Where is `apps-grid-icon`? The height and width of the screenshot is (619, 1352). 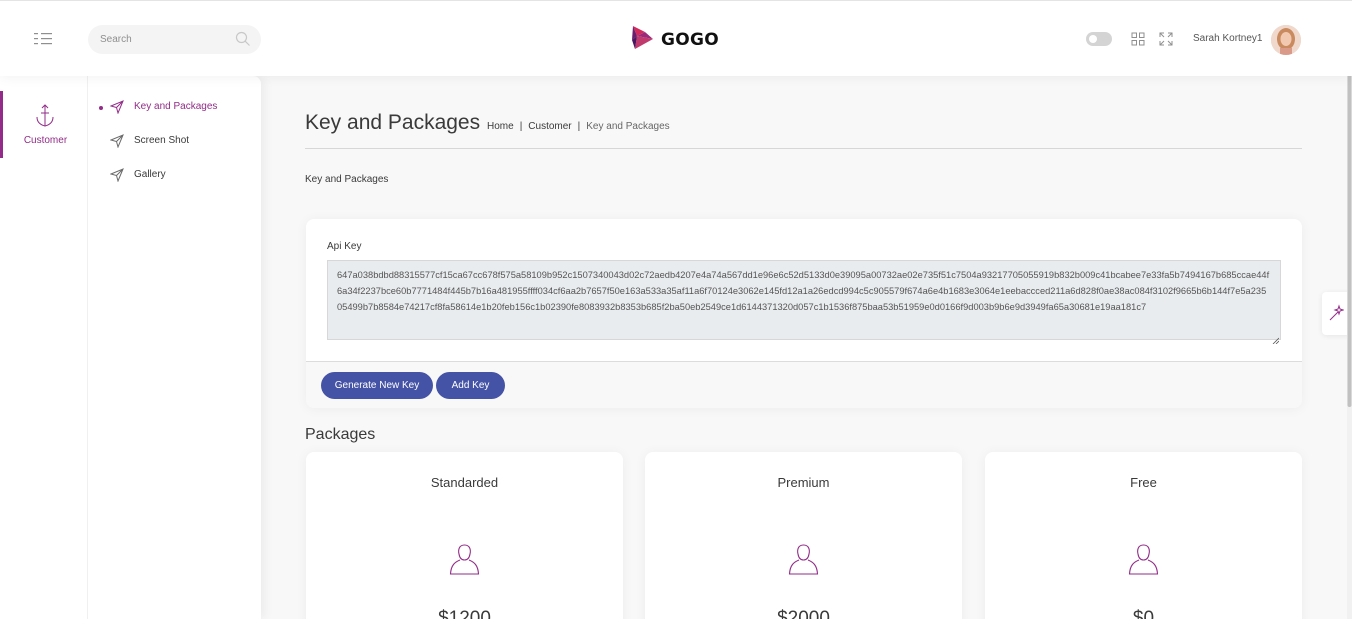
apps-grid-icon is located at coordinates (1138, 39).